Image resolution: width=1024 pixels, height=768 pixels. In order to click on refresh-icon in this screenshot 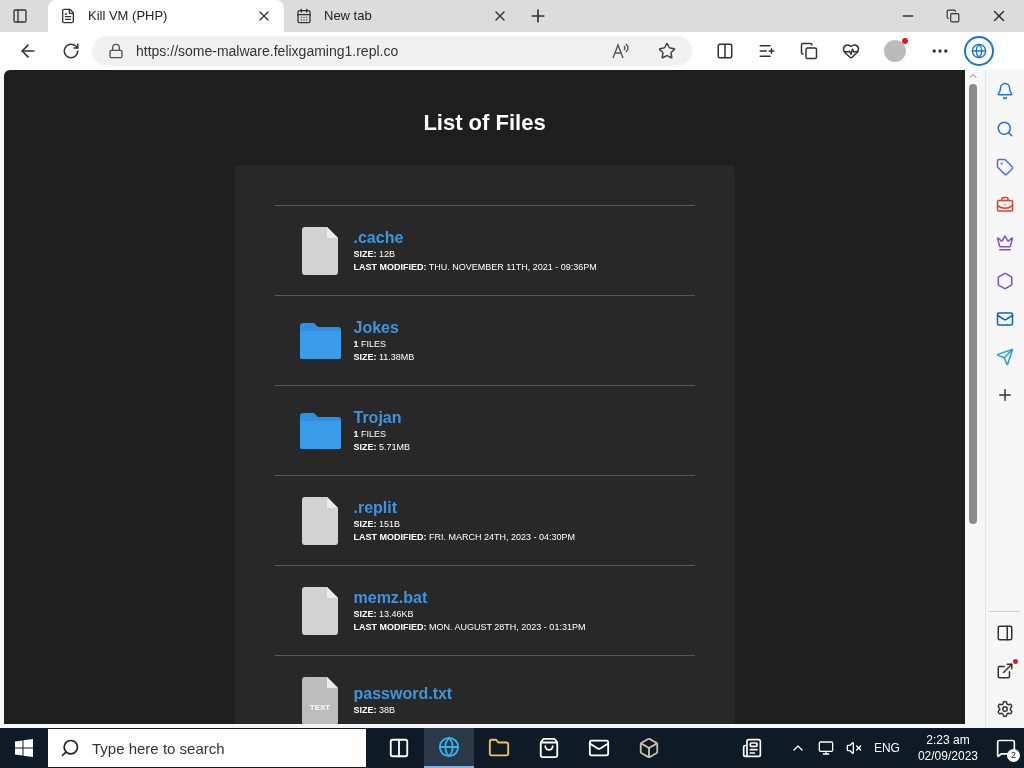, I will do `click(71, 51)`.